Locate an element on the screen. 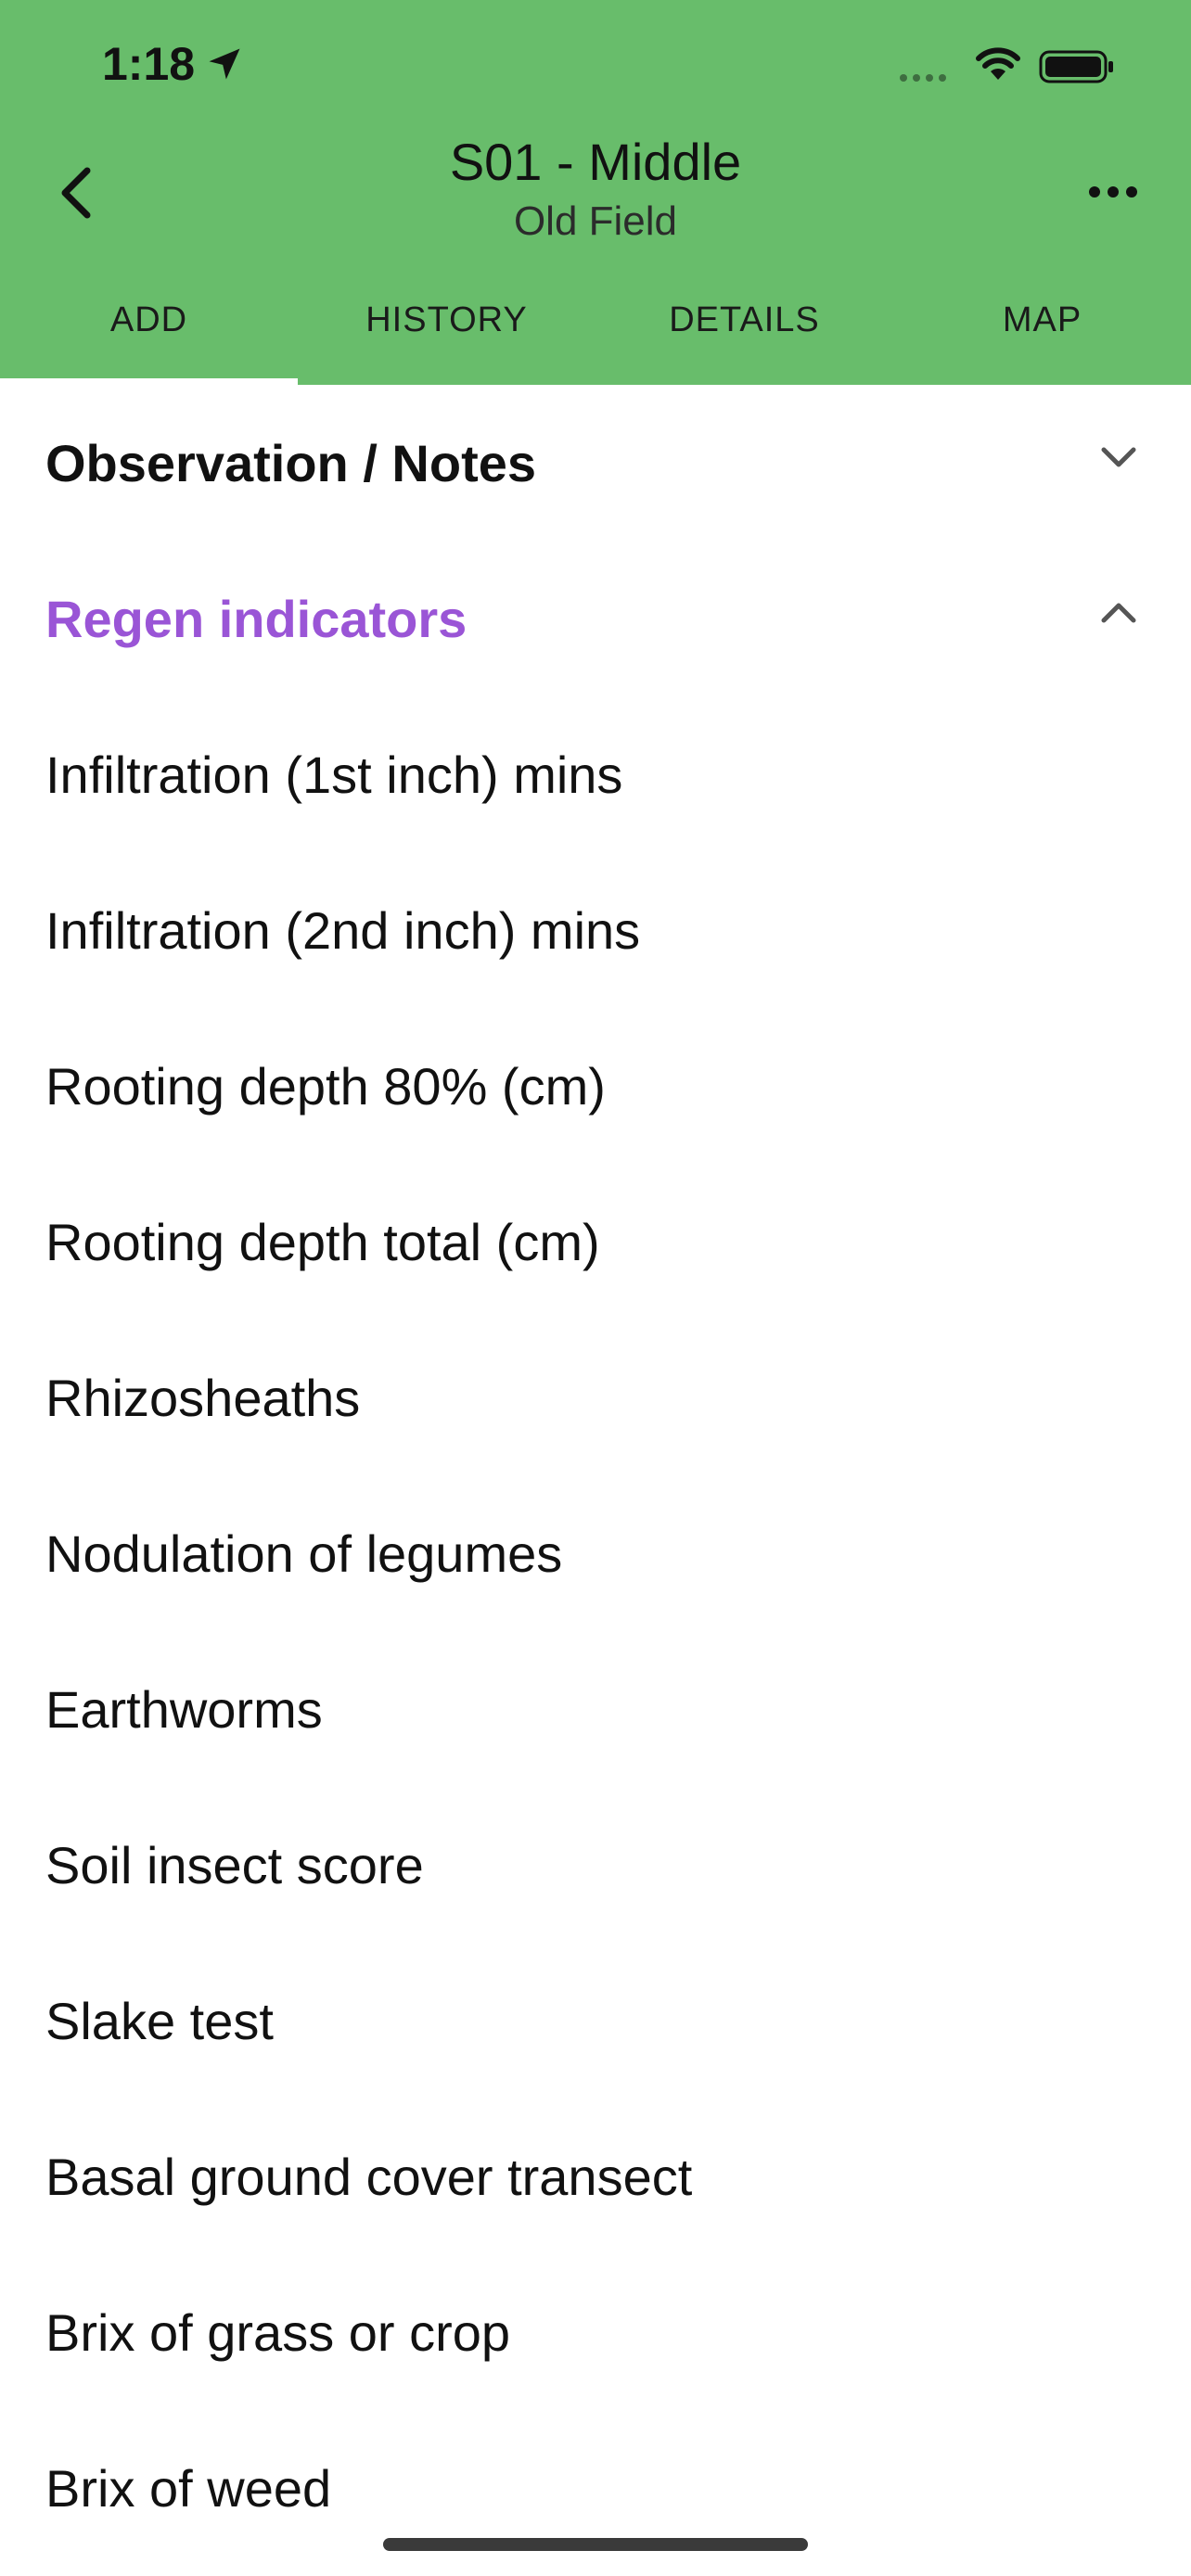  list-item-label: Earthworms is located at coordinates (184, 1709).